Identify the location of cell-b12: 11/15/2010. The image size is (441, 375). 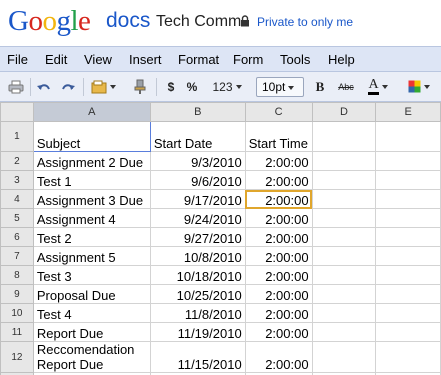
(197, 357).